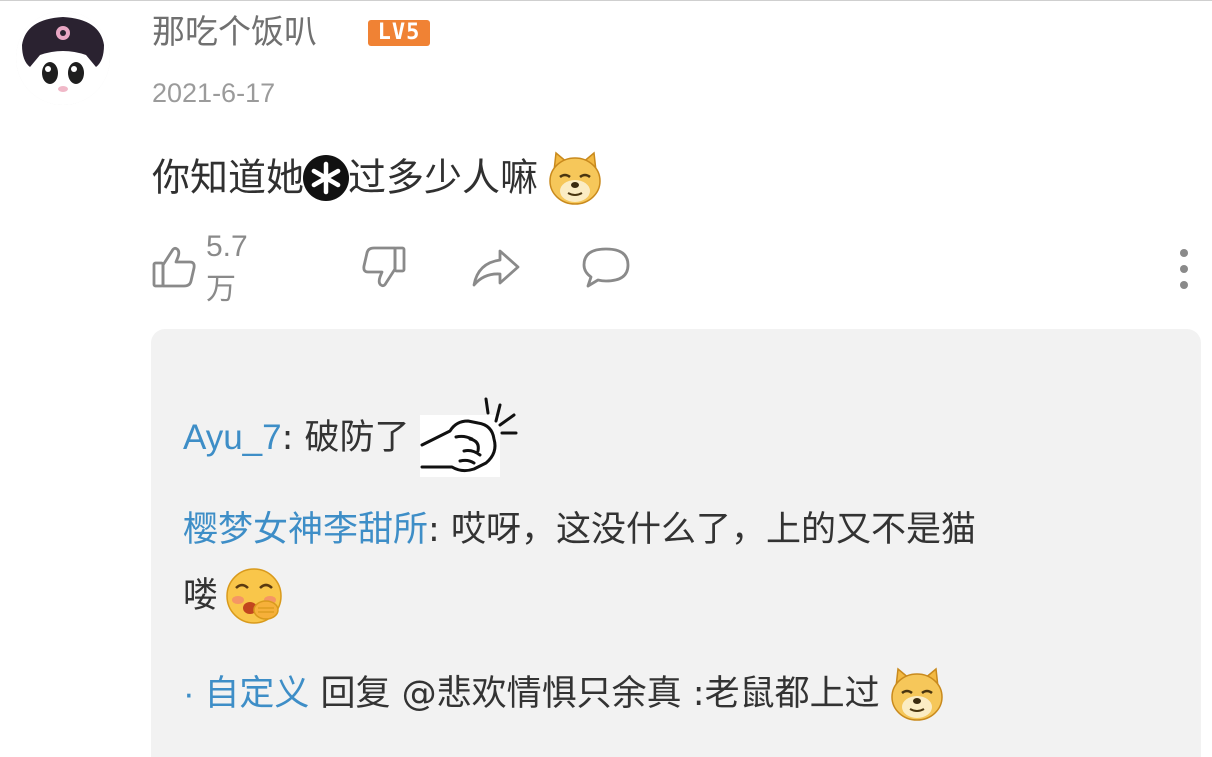 This screenshot has height=757, width=1212. What do you see at coordinates (227, 268) in the screenshot?
I see `like-count: 5.7万` at bounding box center [227, 268].